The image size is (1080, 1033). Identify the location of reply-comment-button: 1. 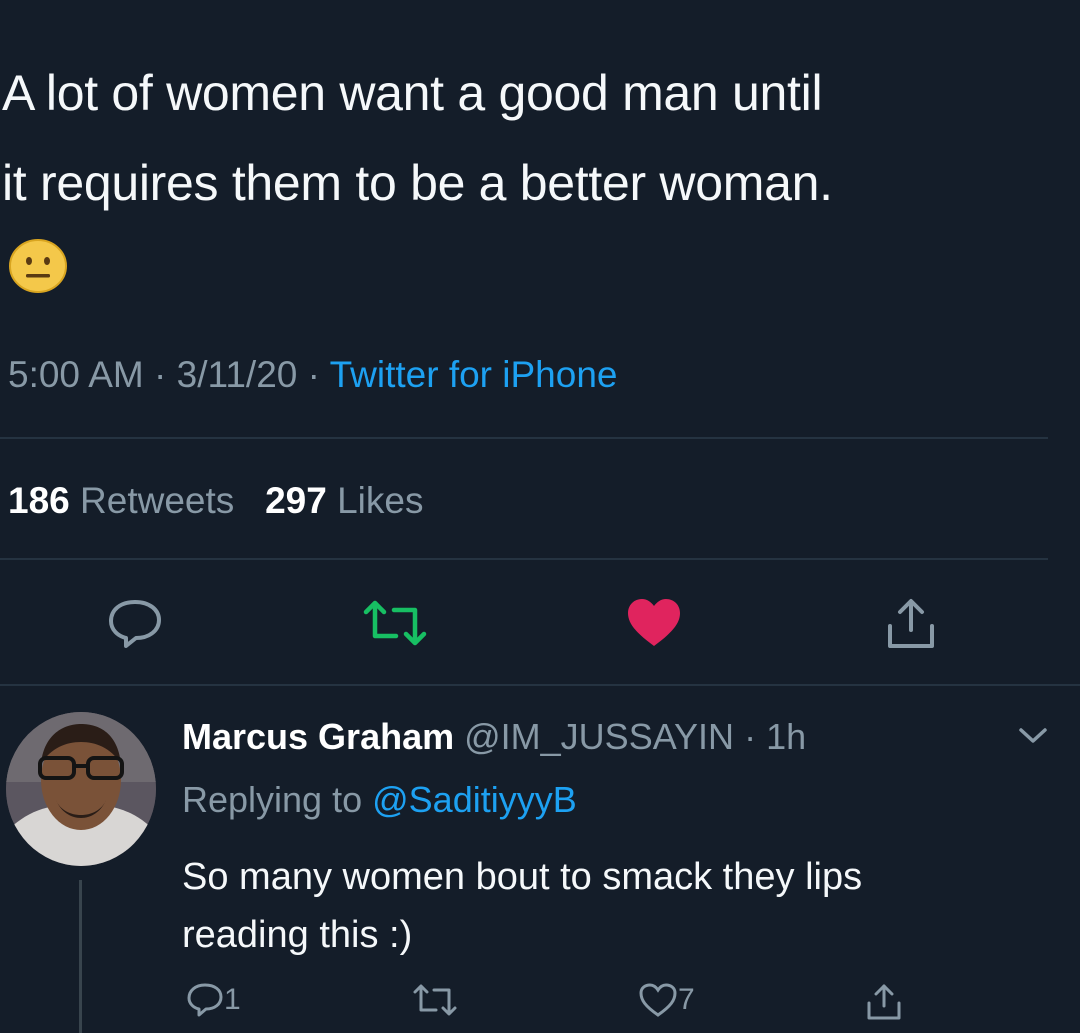
(213, 1006).